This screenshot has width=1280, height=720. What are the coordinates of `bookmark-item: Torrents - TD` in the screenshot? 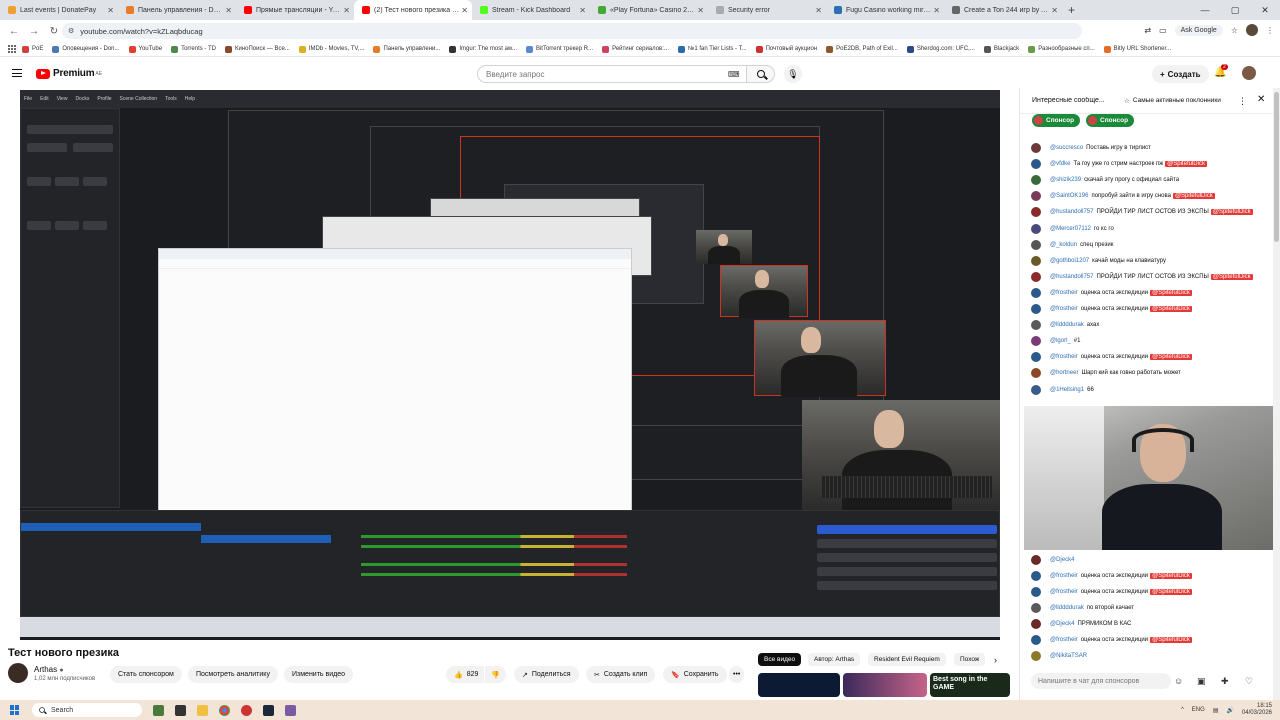 It's located at (193, 49).